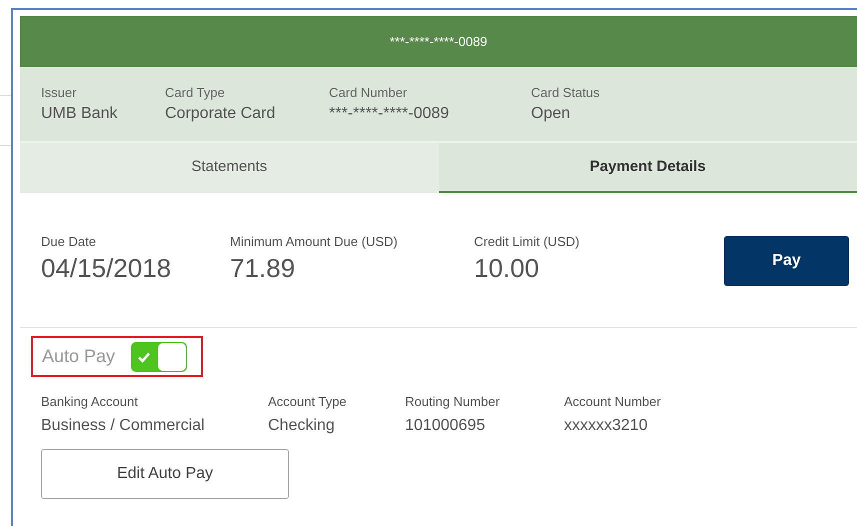 Image resolution: width=857 pixels, height=526 pixels. What do you see at coordinates (229, 168) in the screenshot?
I see `tab: Statements` at bounding box center [229, 168].